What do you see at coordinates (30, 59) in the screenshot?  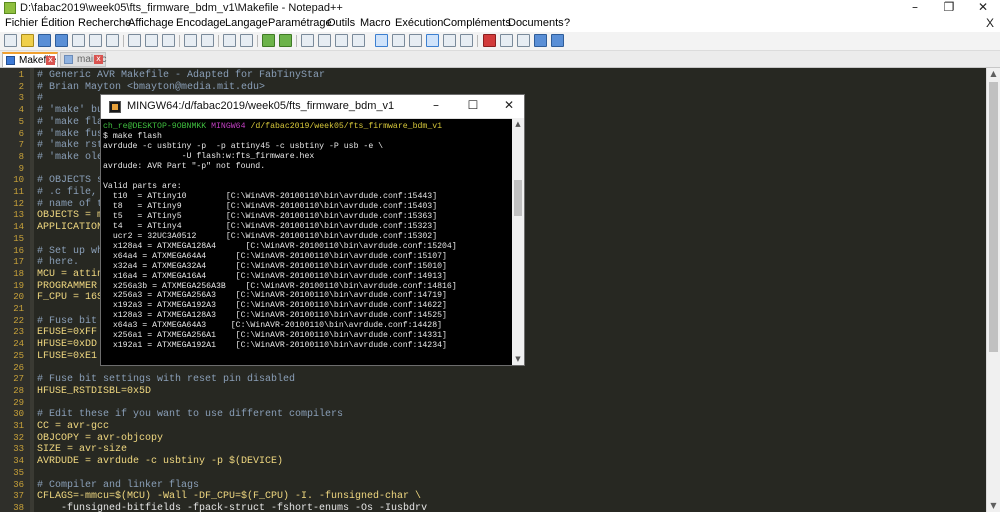 I see `tab-makefile: Makefile x` at bounding box center [30, 59].